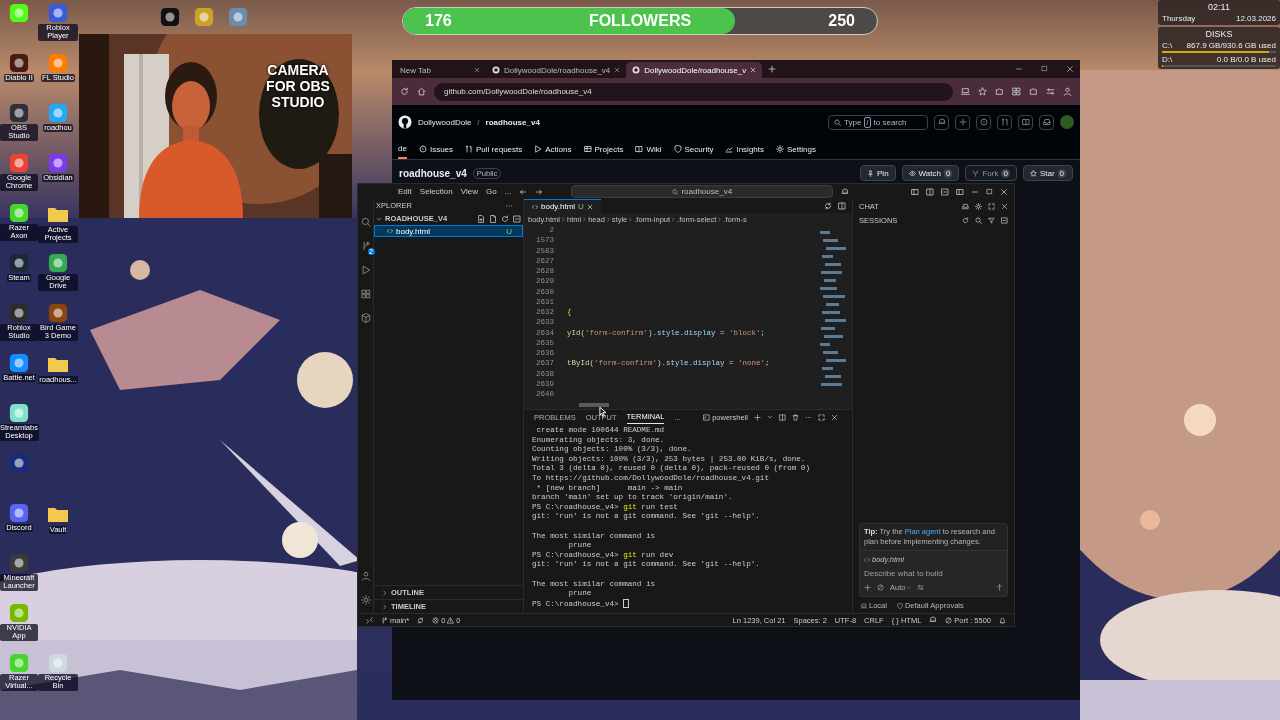  Describe the element at coordinates (405, 191) in the screenshot. I see `menu-item: Edit` at that location.